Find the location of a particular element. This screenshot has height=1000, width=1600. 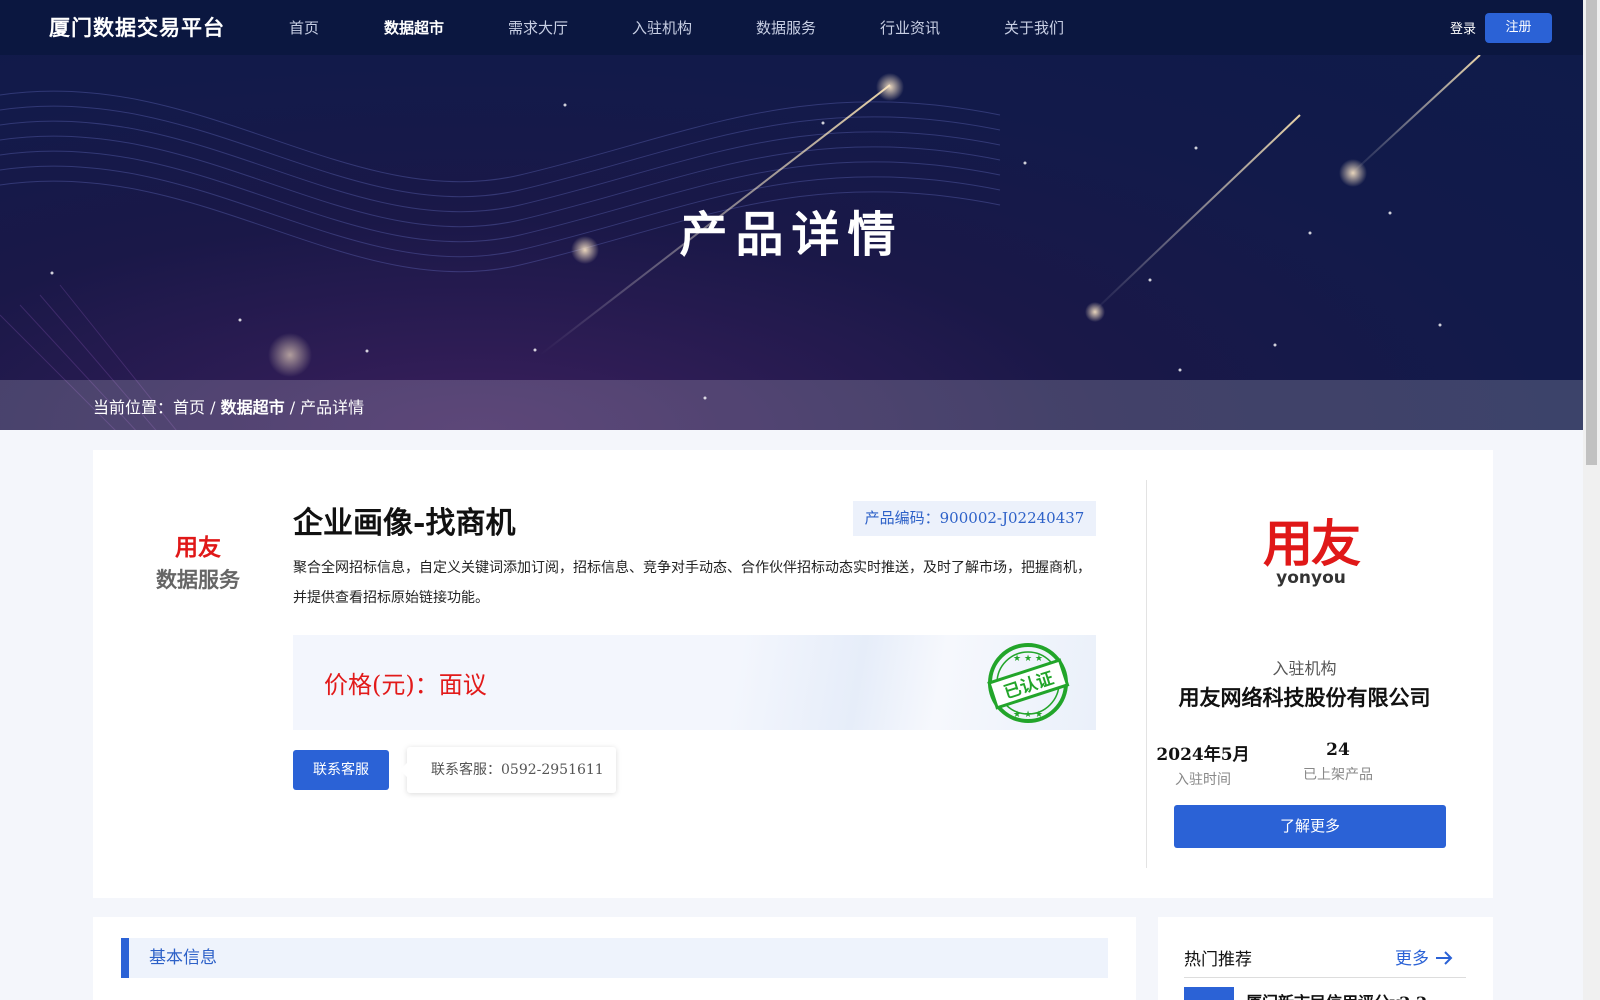

scrollbar-thumb is located at coordinates (1591, 232).